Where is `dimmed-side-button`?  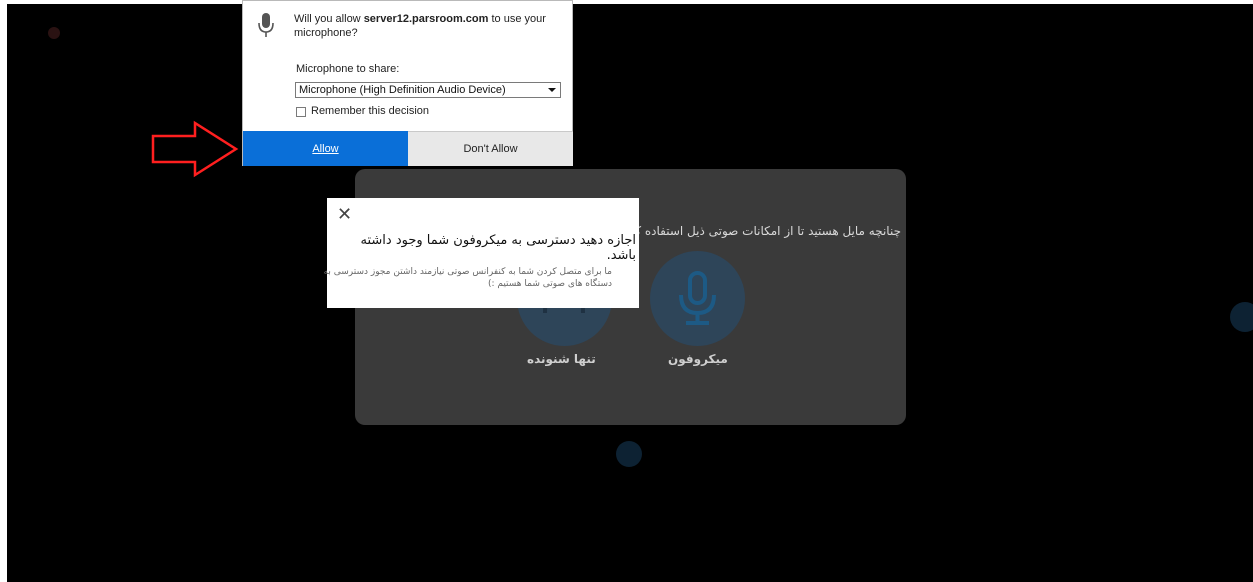 dimmed-side-button is located at coordinates (1241, 317).